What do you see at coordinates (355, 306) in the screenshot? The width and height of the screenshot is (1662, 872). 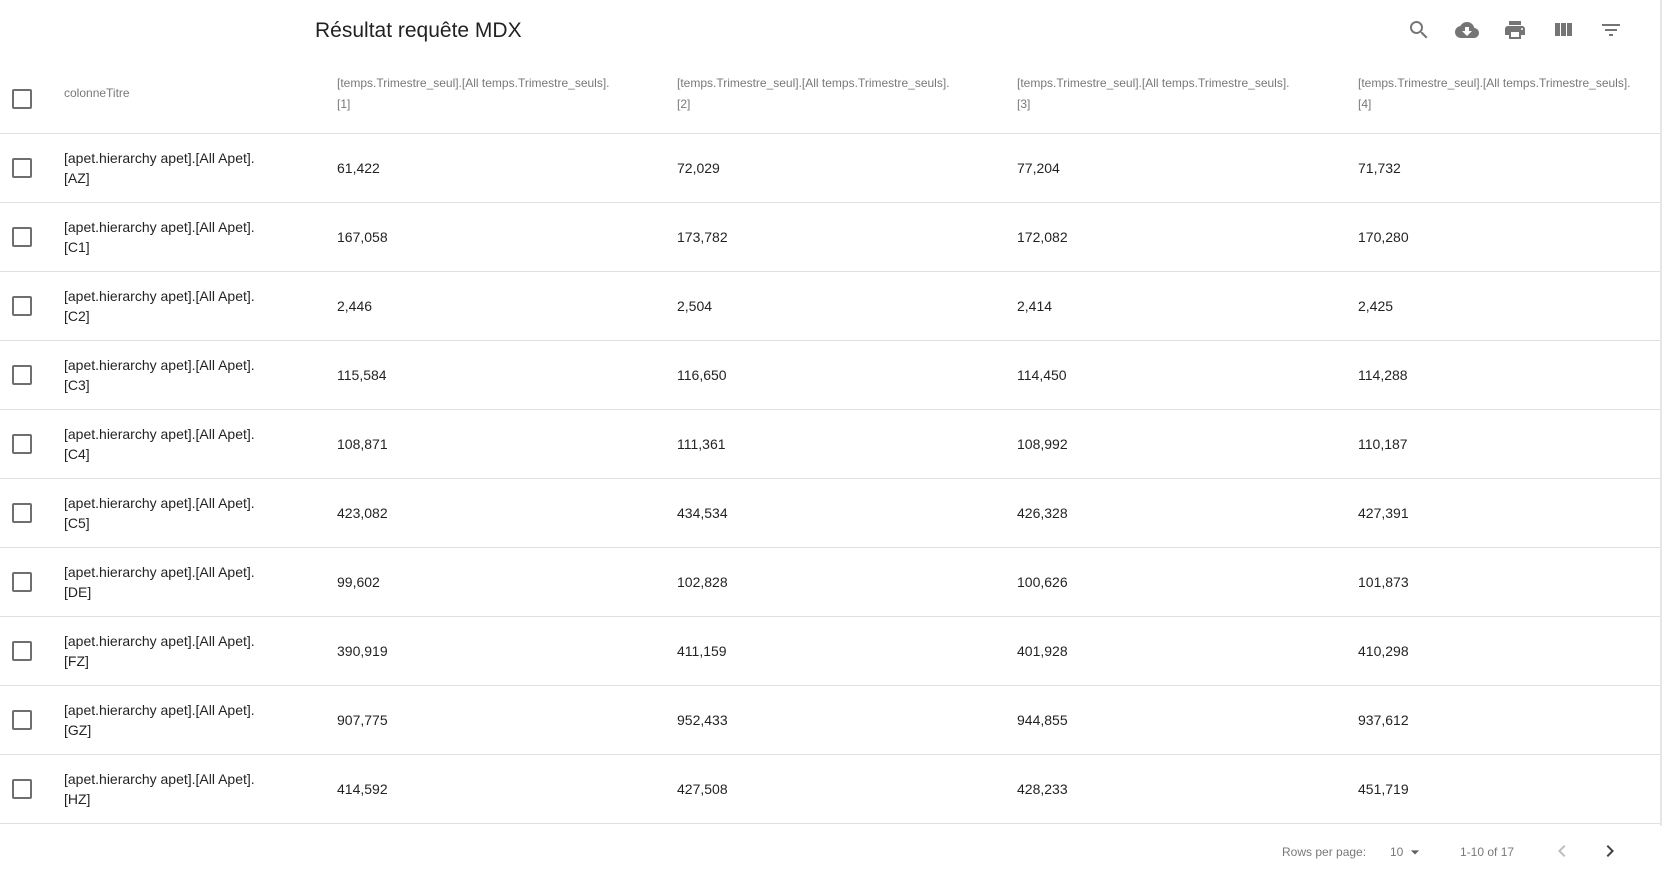 I see `table-cell: 2,446` at bounding box center [355, 306].